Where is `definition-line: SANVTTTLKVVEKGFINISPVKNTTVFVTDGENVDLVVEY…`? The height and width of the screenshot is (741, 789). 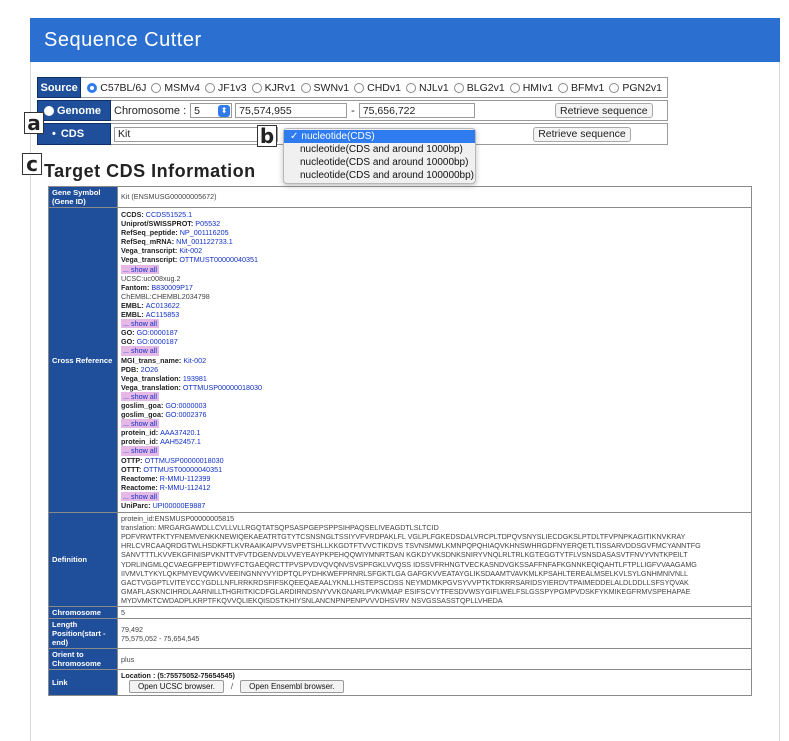
definition-line: SANVTTTLKVVEKGFINISPVKNTTVFVTDGENVDLVVEY… is located at coordinates (404, 555).